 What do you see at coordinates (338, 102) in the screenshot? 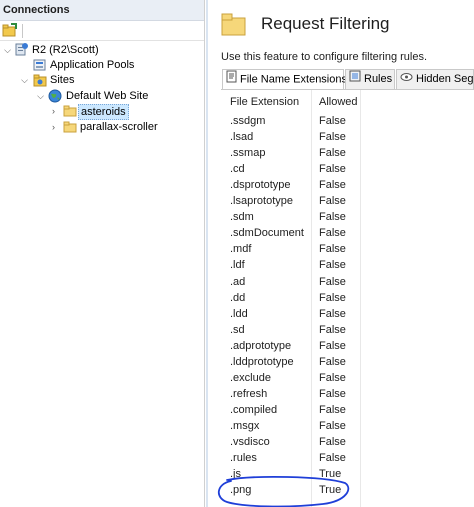
I see `column-header-allowed: Allowed` at bounding box center [338, 102].